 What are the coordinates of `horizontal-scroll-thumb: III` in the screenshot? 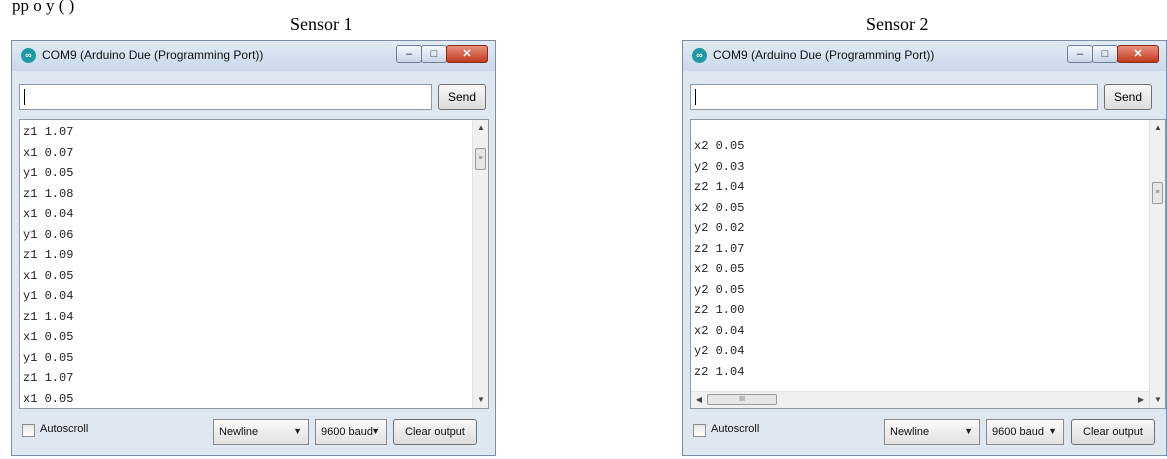 It's located at (742, 399).